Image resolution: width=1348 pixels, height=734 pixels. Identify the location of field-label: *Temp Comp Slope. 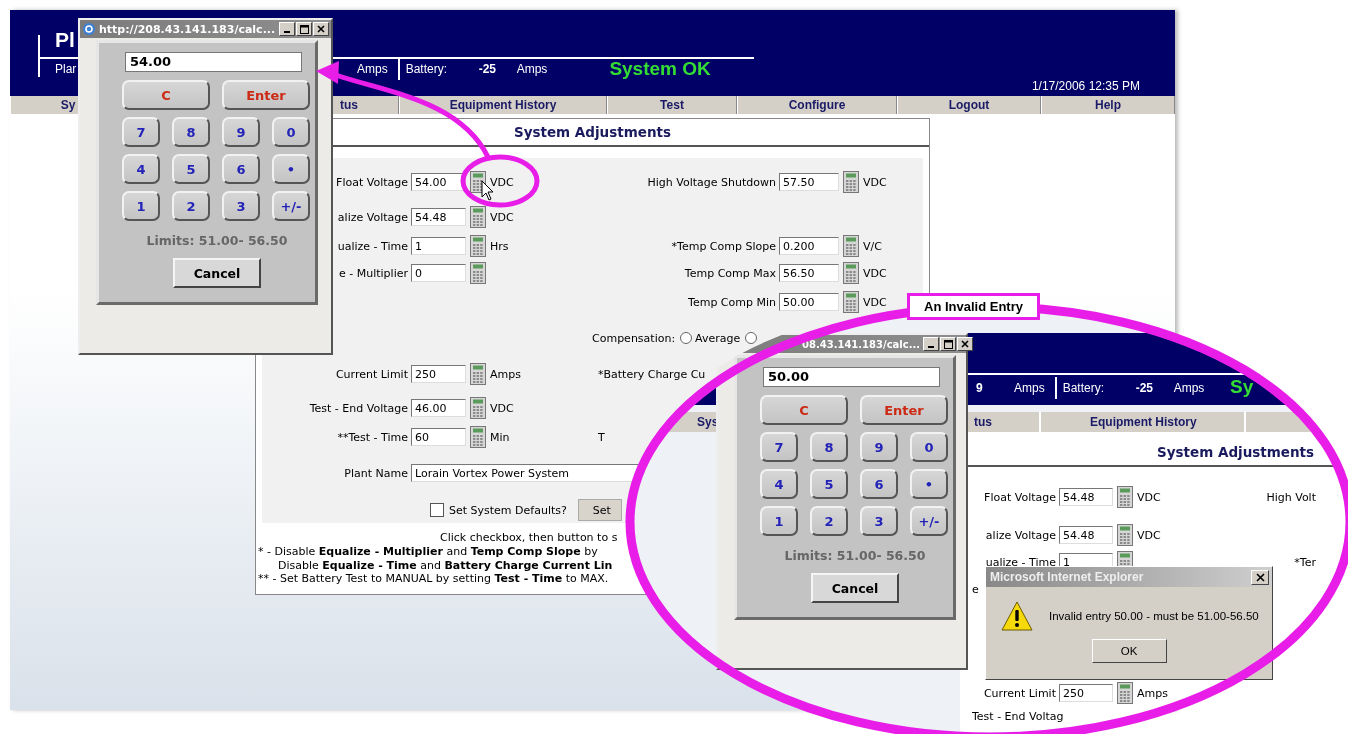
(723, 246).